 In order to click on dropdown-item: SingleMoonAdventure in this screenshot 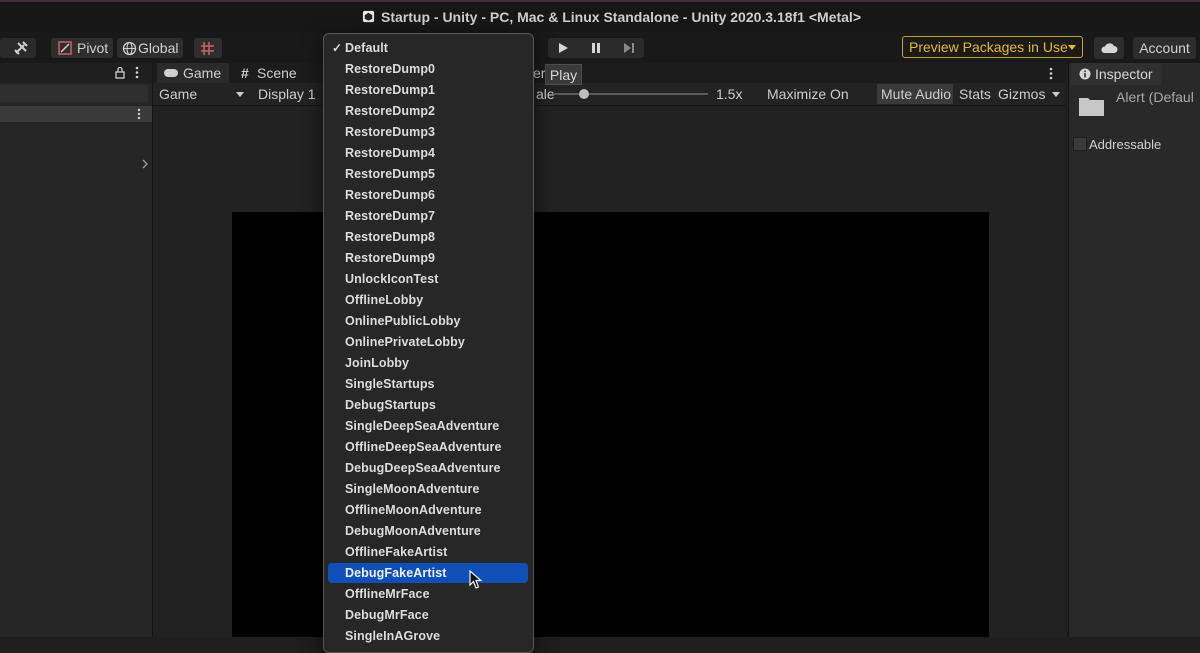, I will do `click(428, 489)`.